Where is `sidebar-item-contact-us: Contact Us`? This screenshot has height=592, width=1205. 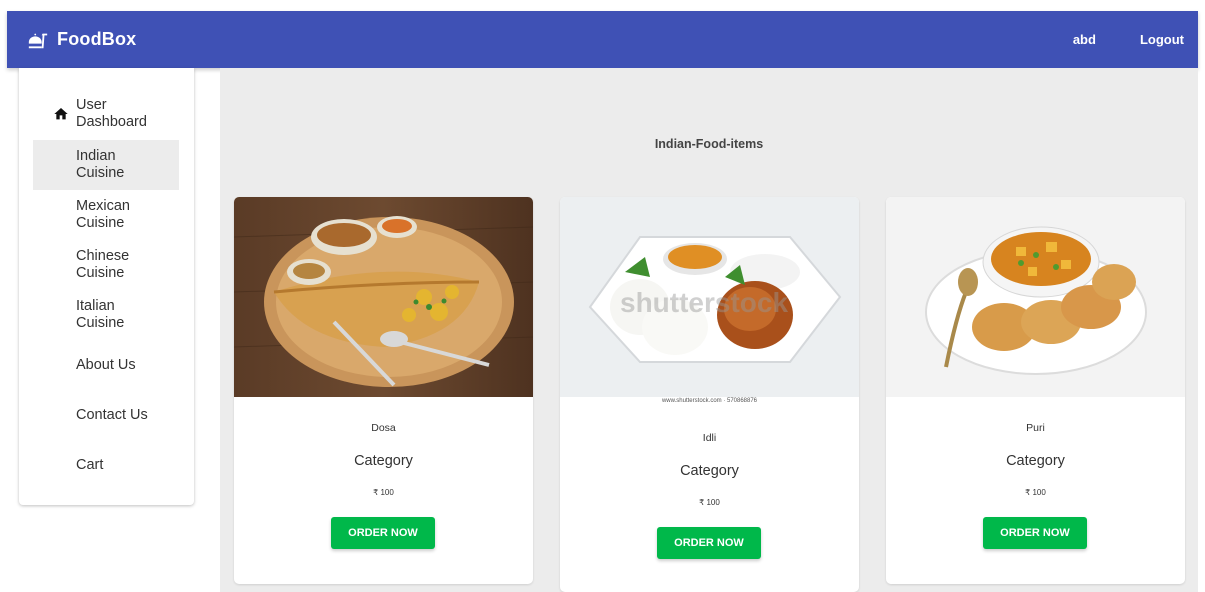 sidebar-item-contact-us: Contact Us is located at coordinates (106, 417).